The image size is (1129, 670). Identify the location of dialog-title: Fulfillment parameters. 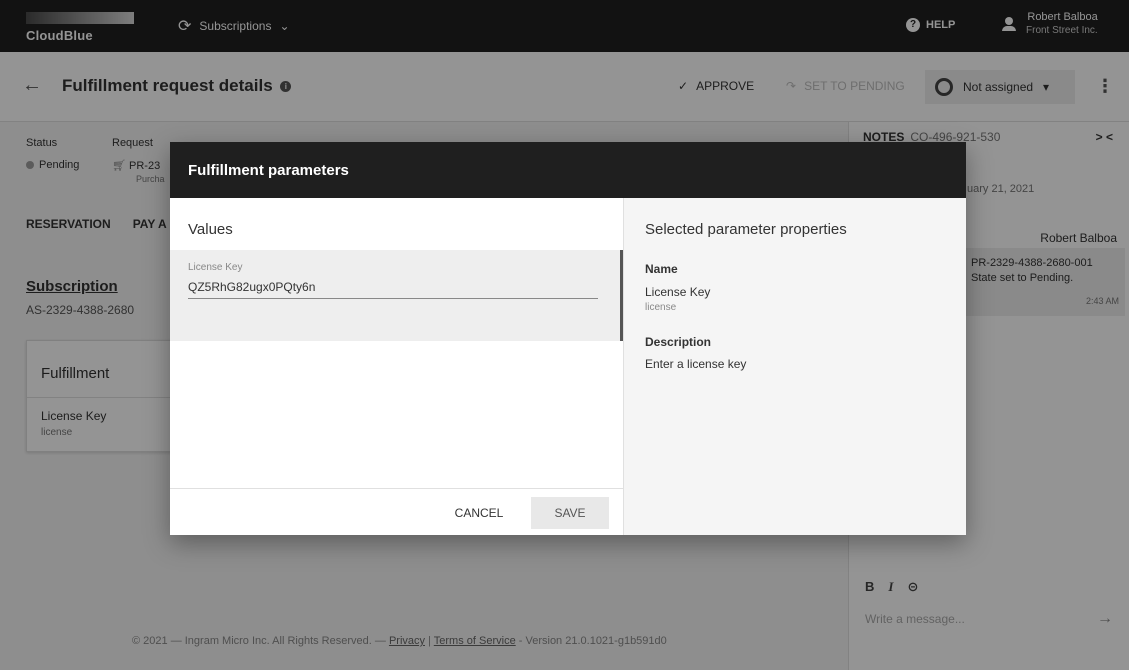
(268, 170).